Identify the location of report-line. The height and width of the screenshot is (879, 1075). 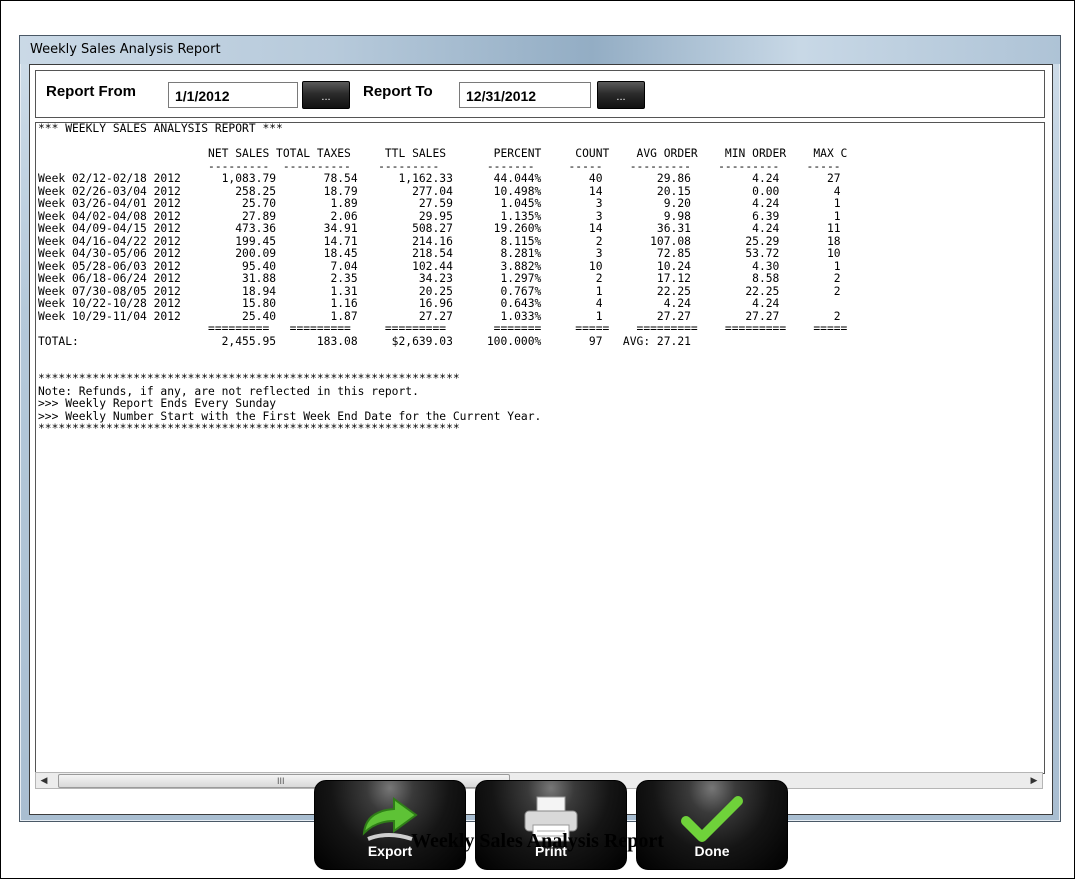
(442, 354).